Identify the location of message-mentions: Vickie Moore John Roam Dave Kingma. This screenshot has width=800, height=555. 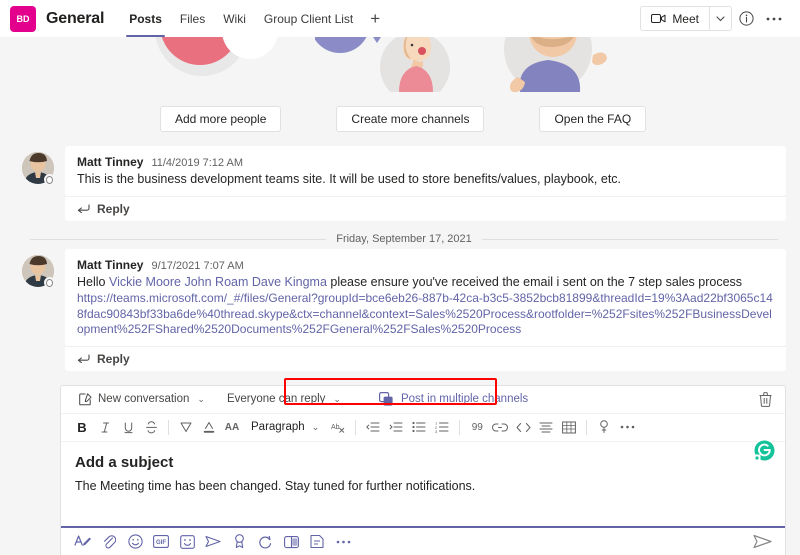
(218, 282).